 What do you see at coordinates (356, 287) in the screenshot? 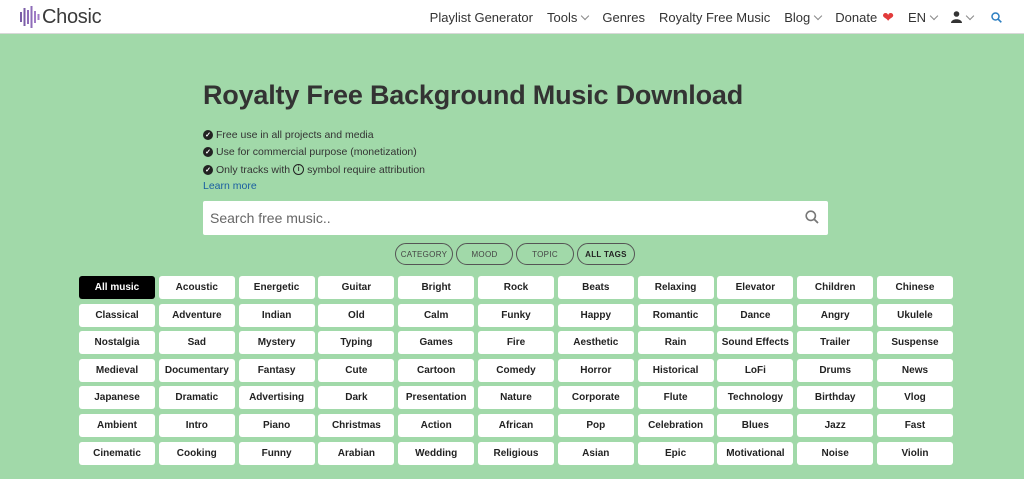
I see `tag-guitar: Guitar` at bounding box center [356, 287].